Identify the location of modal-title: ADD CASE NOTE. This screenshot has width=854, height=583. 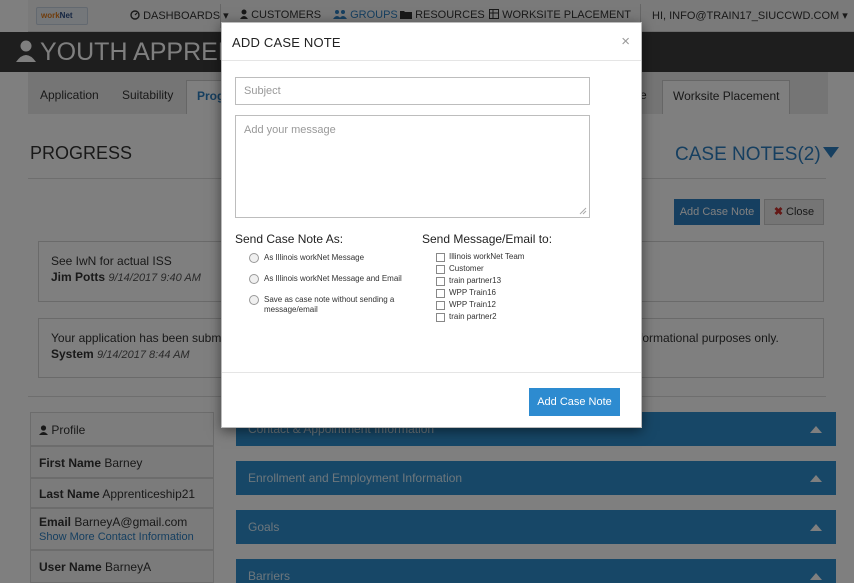
(286, 42).